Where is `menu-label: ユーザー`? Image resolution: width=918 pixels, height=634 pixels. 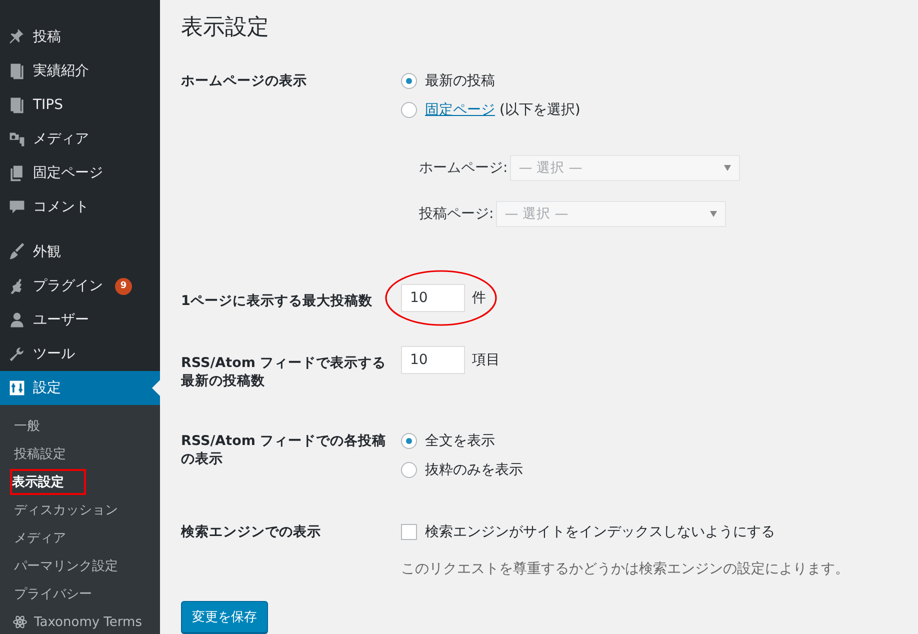 menu-label: ユーザー is located at coordinates (61, 320).